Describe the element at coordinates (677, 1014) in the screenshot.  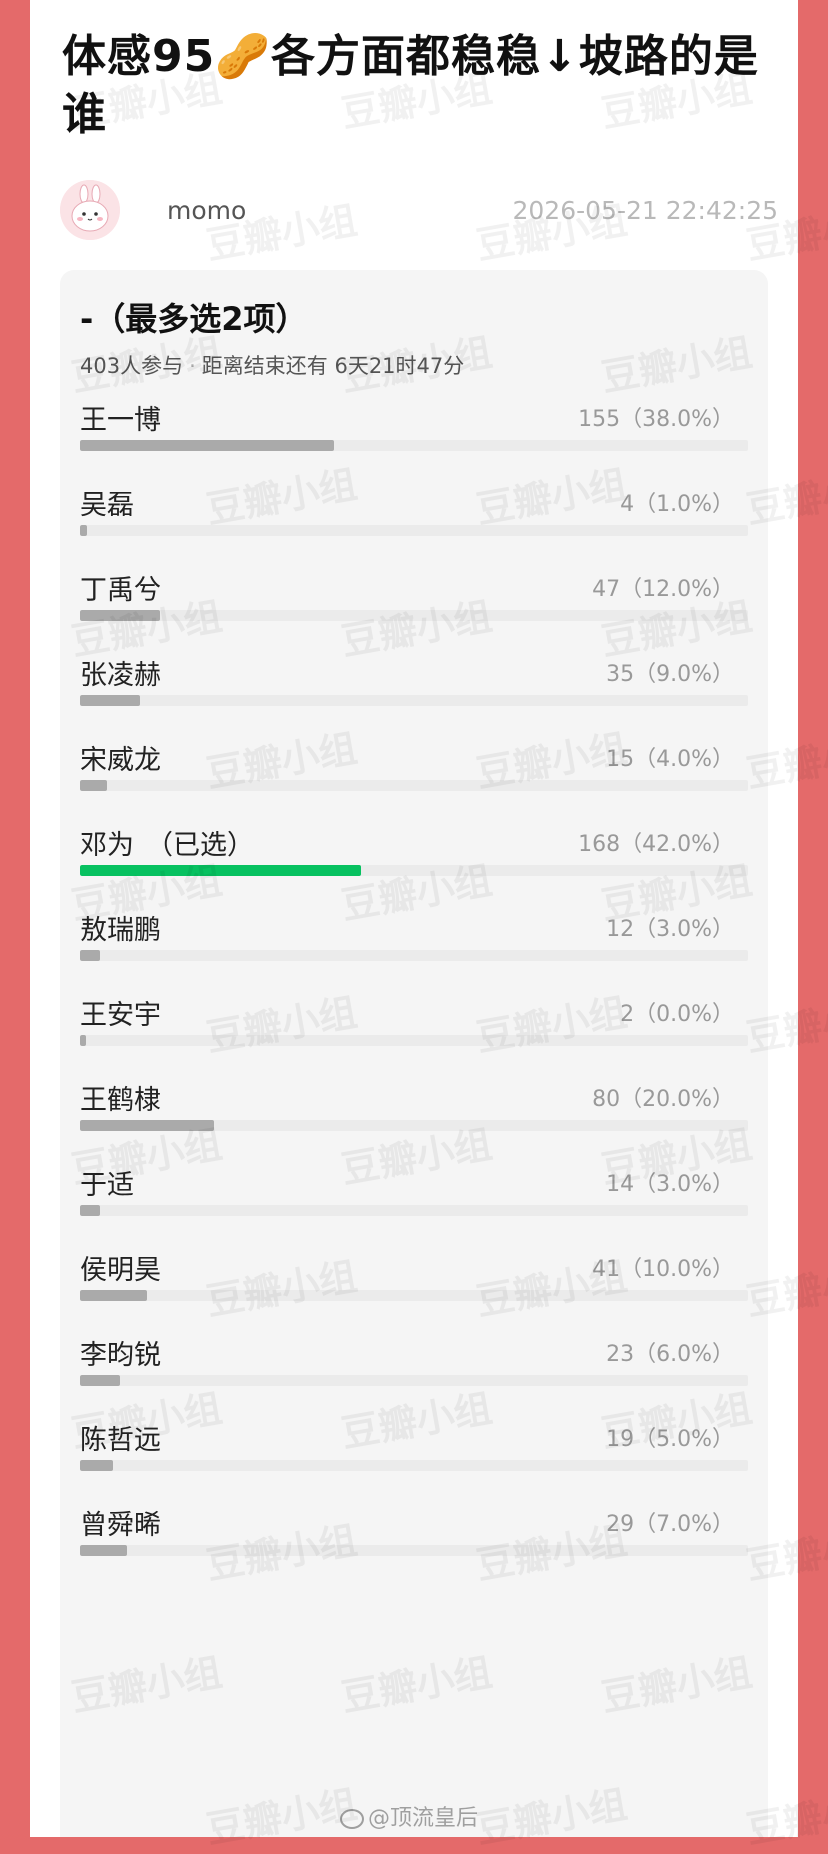
I see `poll-option-votes: 2（0.0%）` at that location.